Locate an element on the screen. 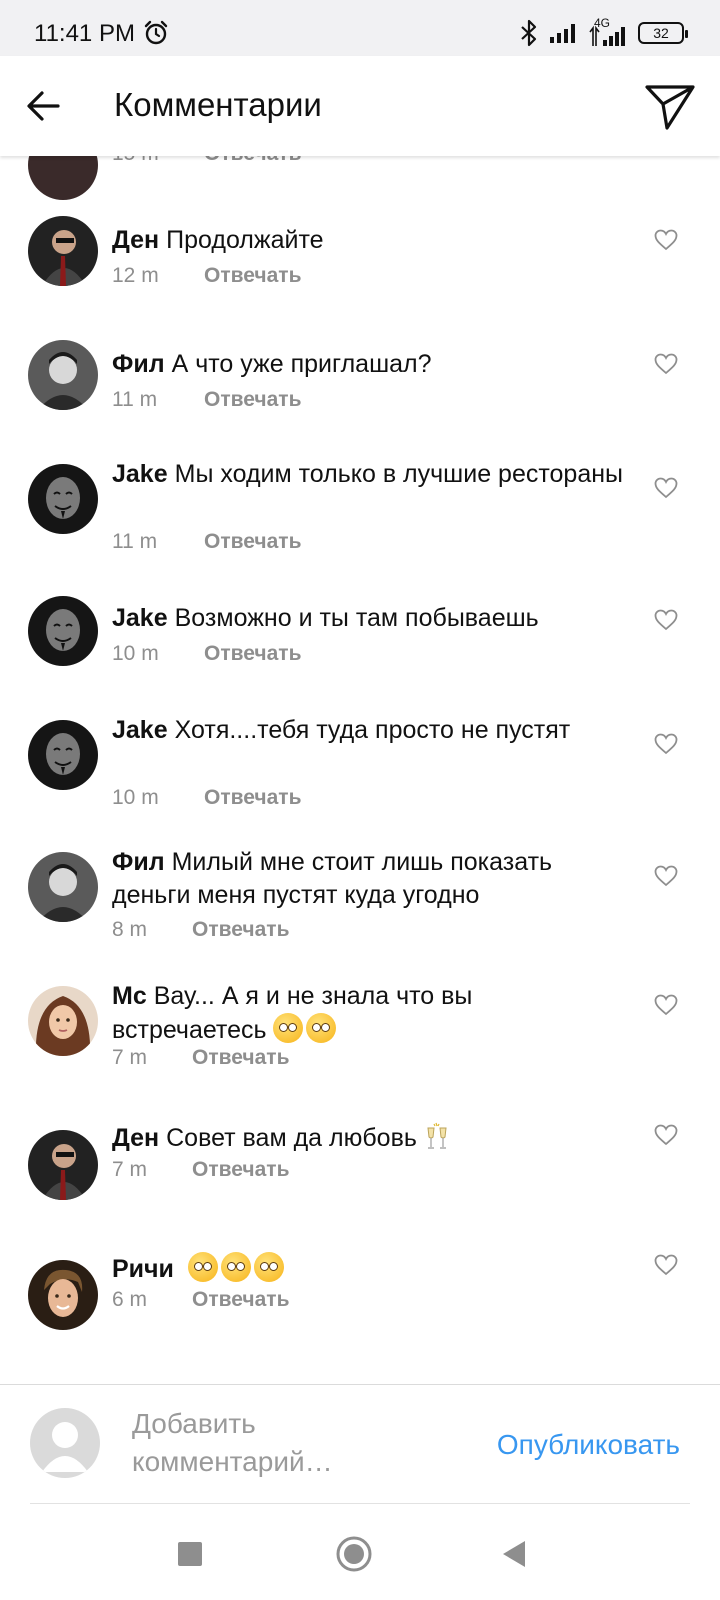  comment-text: Jake Хотя....тебя туда просто не пустят is located at coordinates (372, 730).